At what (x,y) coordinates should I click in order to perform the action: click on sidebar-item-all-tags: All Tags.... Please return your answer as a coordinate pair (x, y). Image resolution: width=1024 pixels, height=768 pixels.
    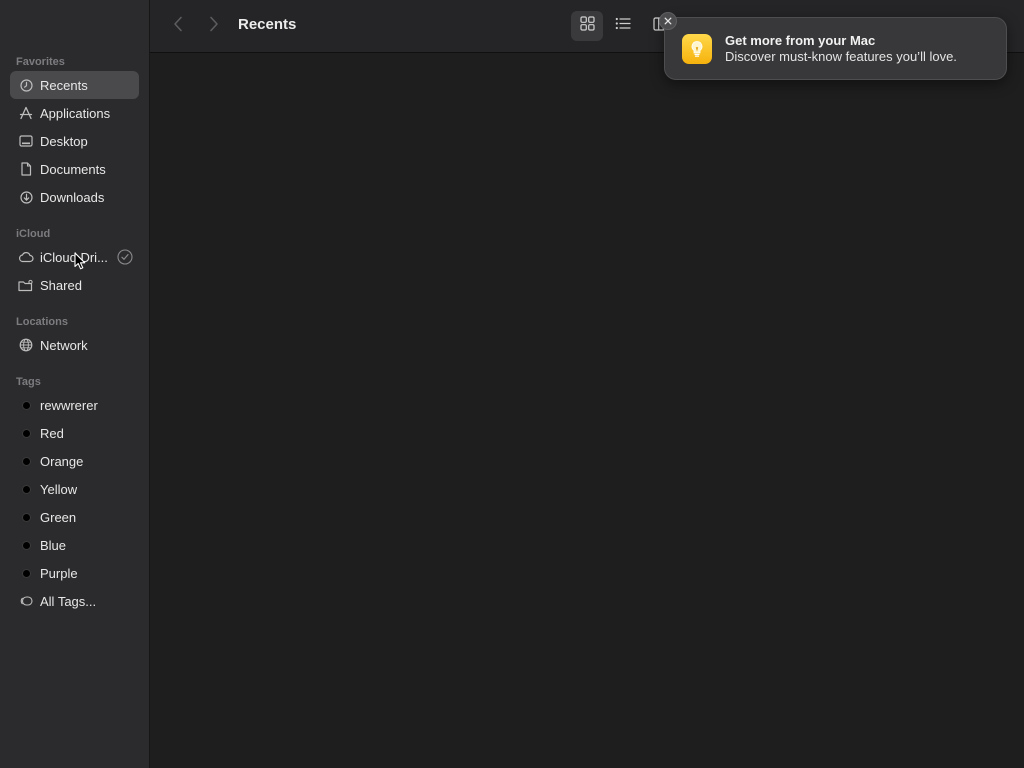
    Looking at the image, I should click on (74, 601).